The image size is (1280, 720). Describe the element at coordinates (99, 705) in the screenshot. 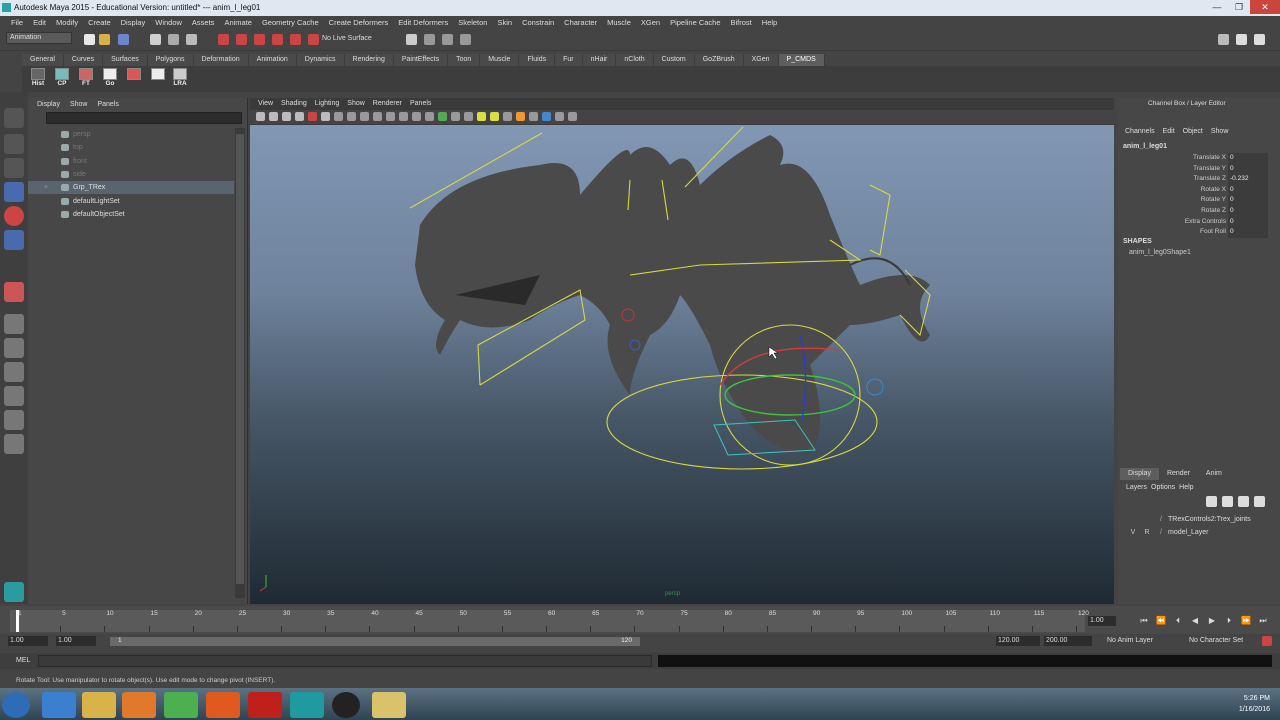

I see `file-explorer-icon` at that location.